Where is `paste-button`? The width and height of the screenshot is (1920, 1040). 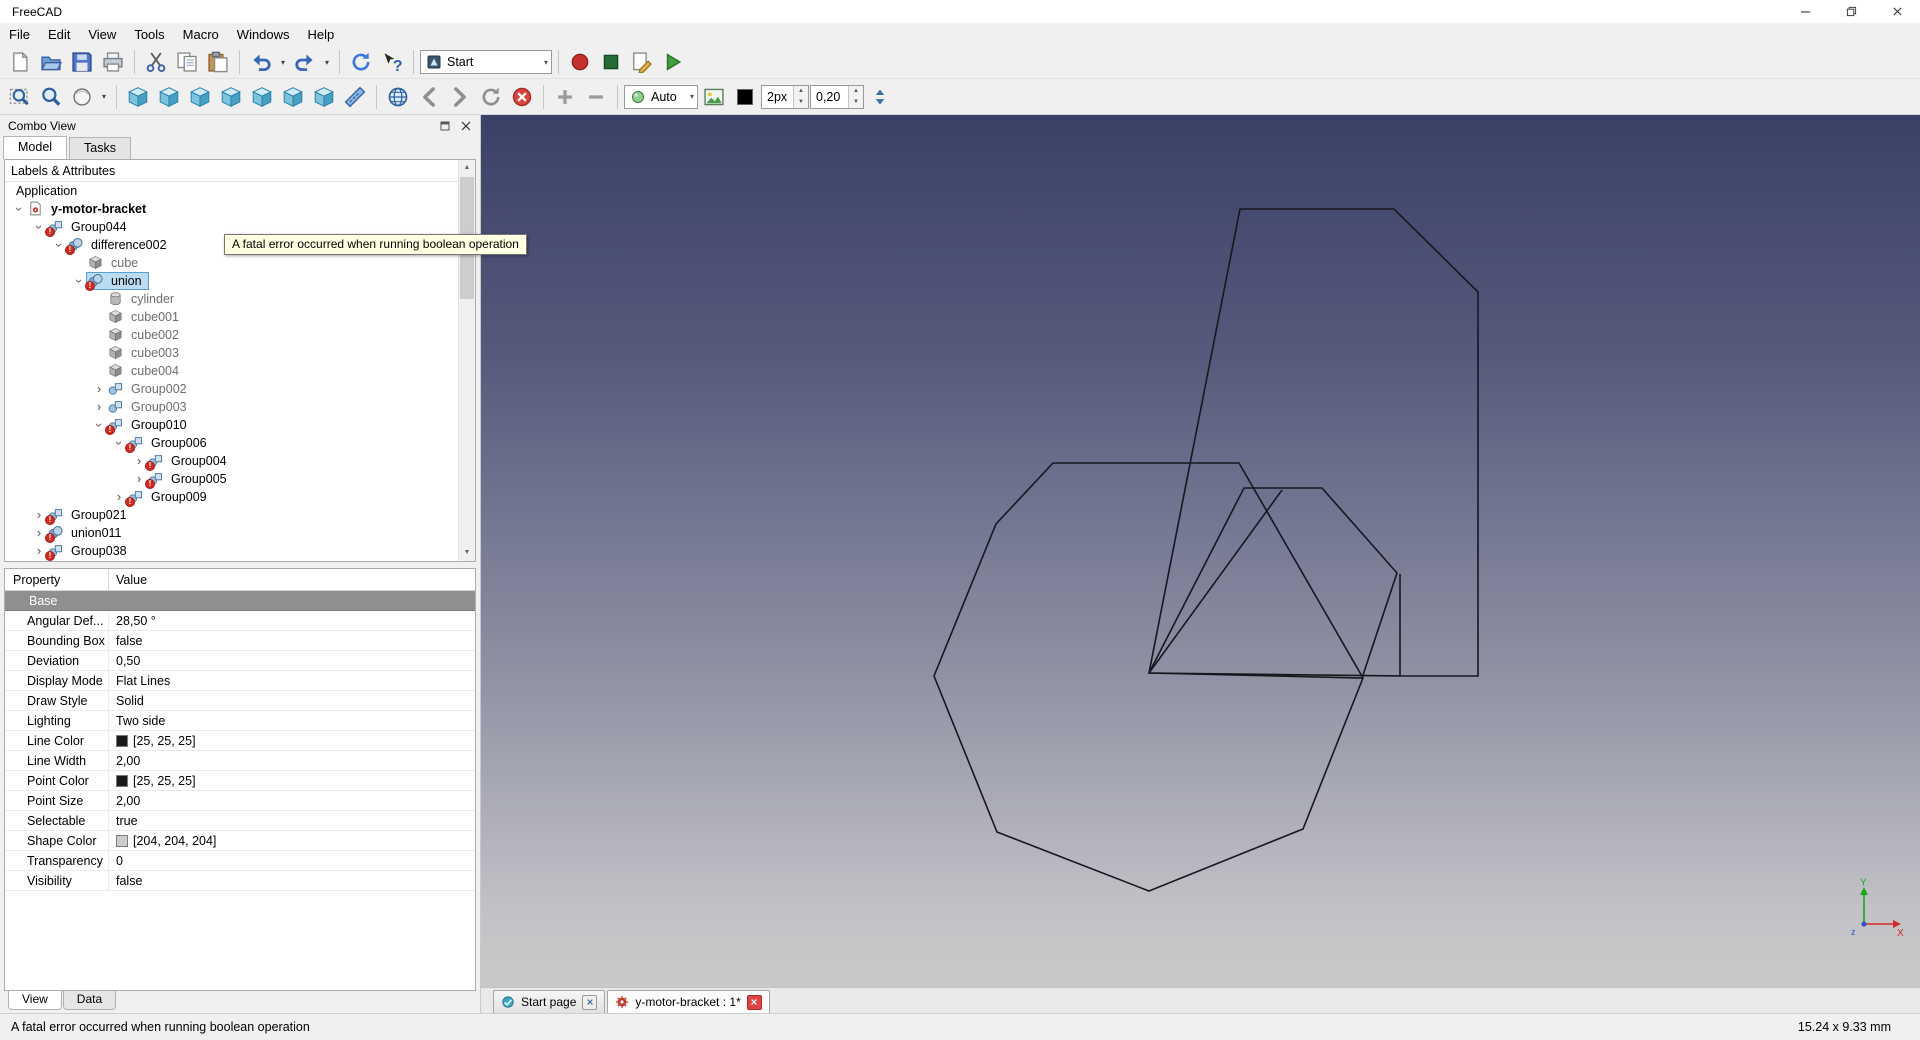 paste-button is located at coordinates (218, 62).